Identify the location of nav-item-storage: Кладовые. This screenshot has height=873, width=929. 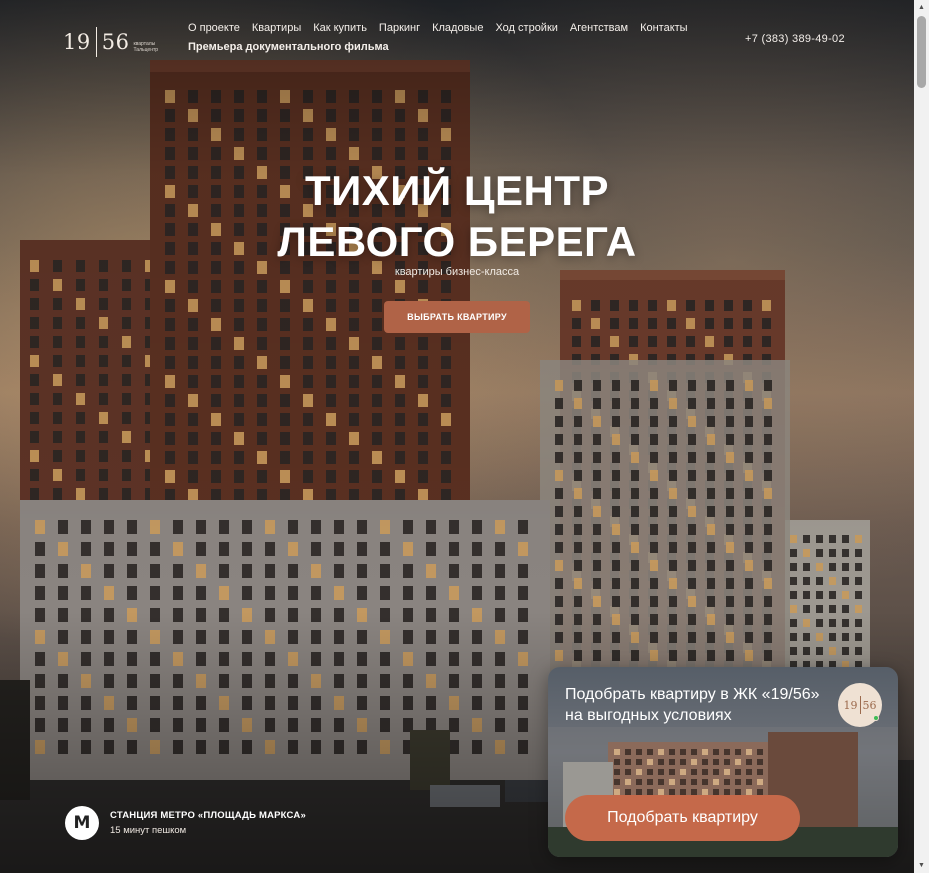
(457, 28).